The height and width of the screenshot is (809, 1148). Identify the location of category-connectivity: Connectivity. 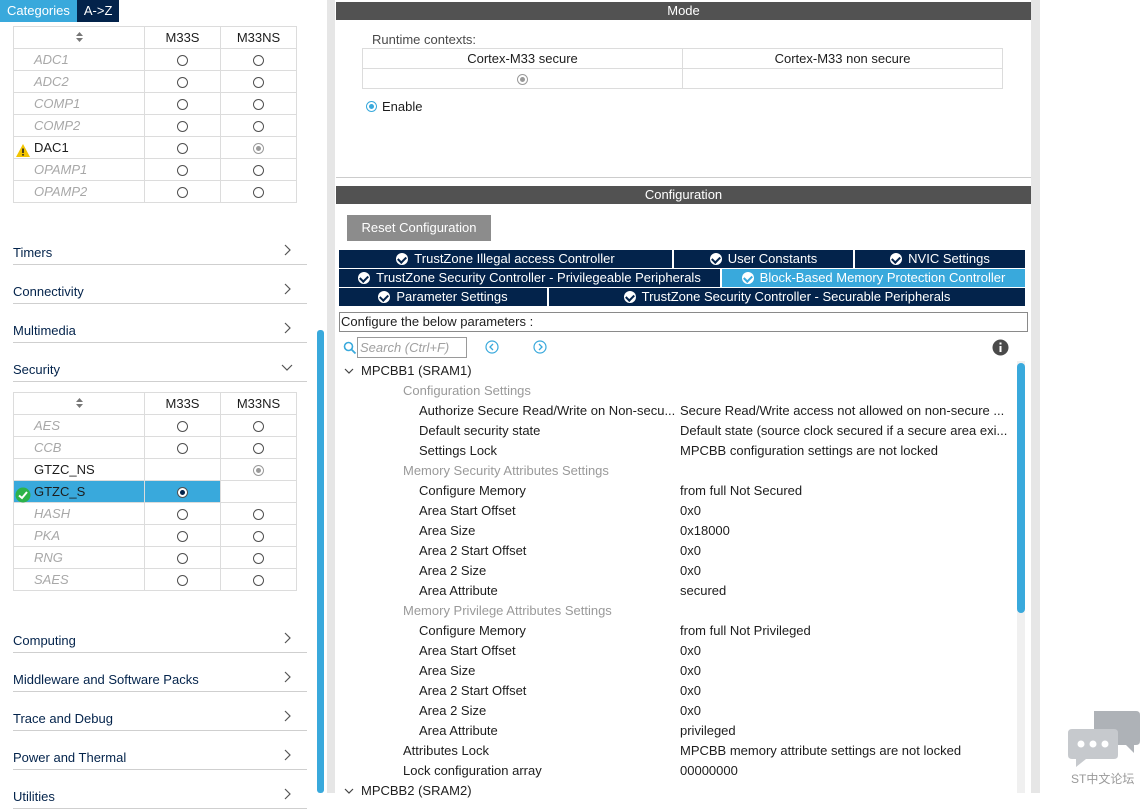
(160, 292).